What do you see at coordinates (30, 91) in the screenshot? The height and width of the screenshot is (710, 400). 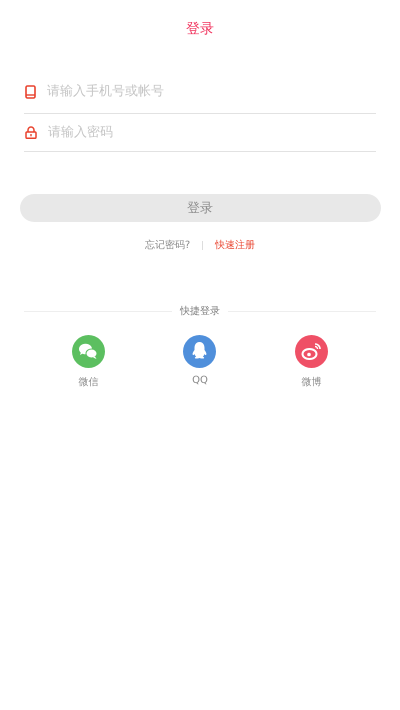 I see `phone-icon` at bounding box center [30, 91].